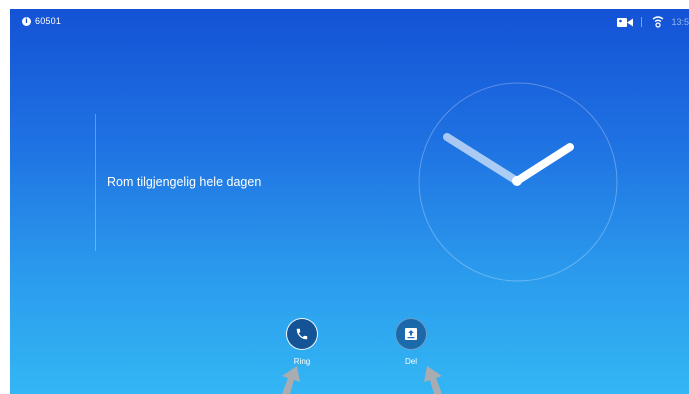 The image size is (689, 394). I want to click on call-button-label: Ring, so click(302, 361).